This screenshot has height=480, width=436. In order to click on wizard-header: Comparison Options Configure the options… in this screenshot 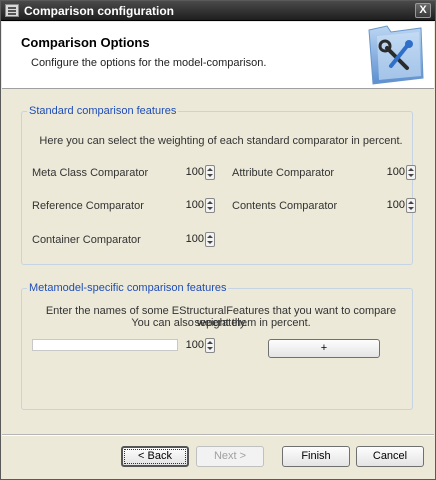, I will do `click(218, 55)`.